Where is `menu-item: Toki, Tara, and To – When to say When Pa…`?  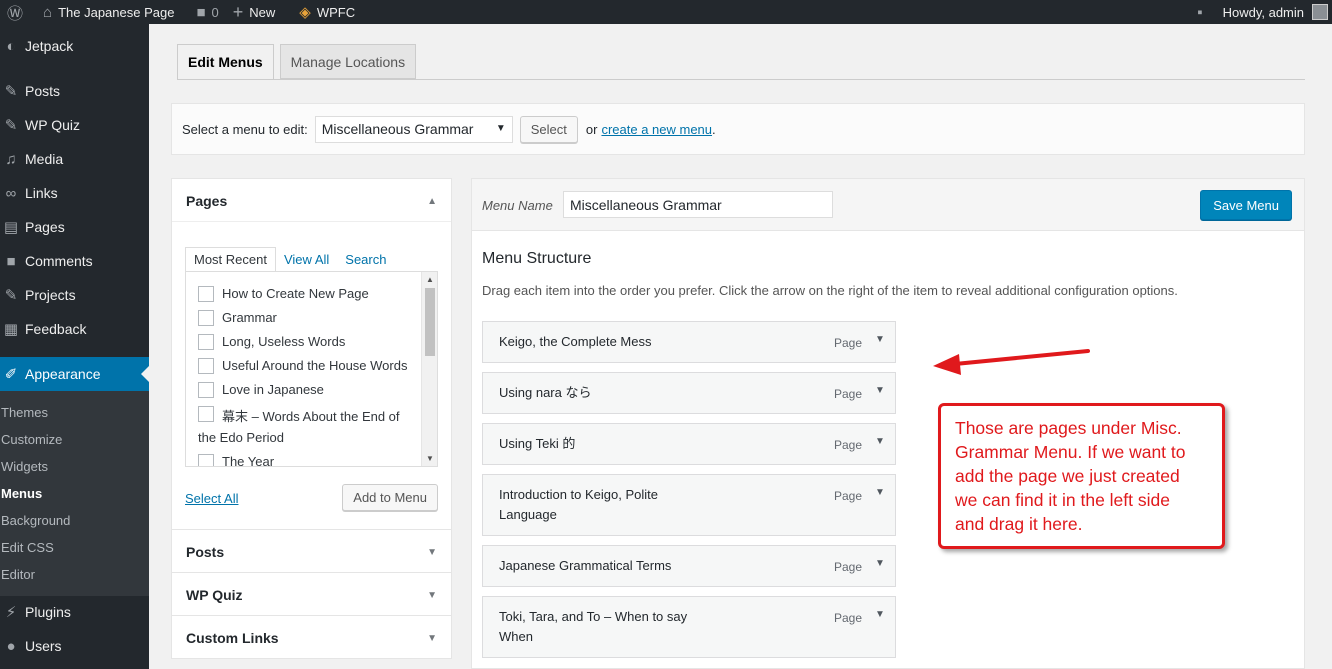 menu-item: Toki, Tara, and To – When to say When Pa… is located at coordinates (689, 627).